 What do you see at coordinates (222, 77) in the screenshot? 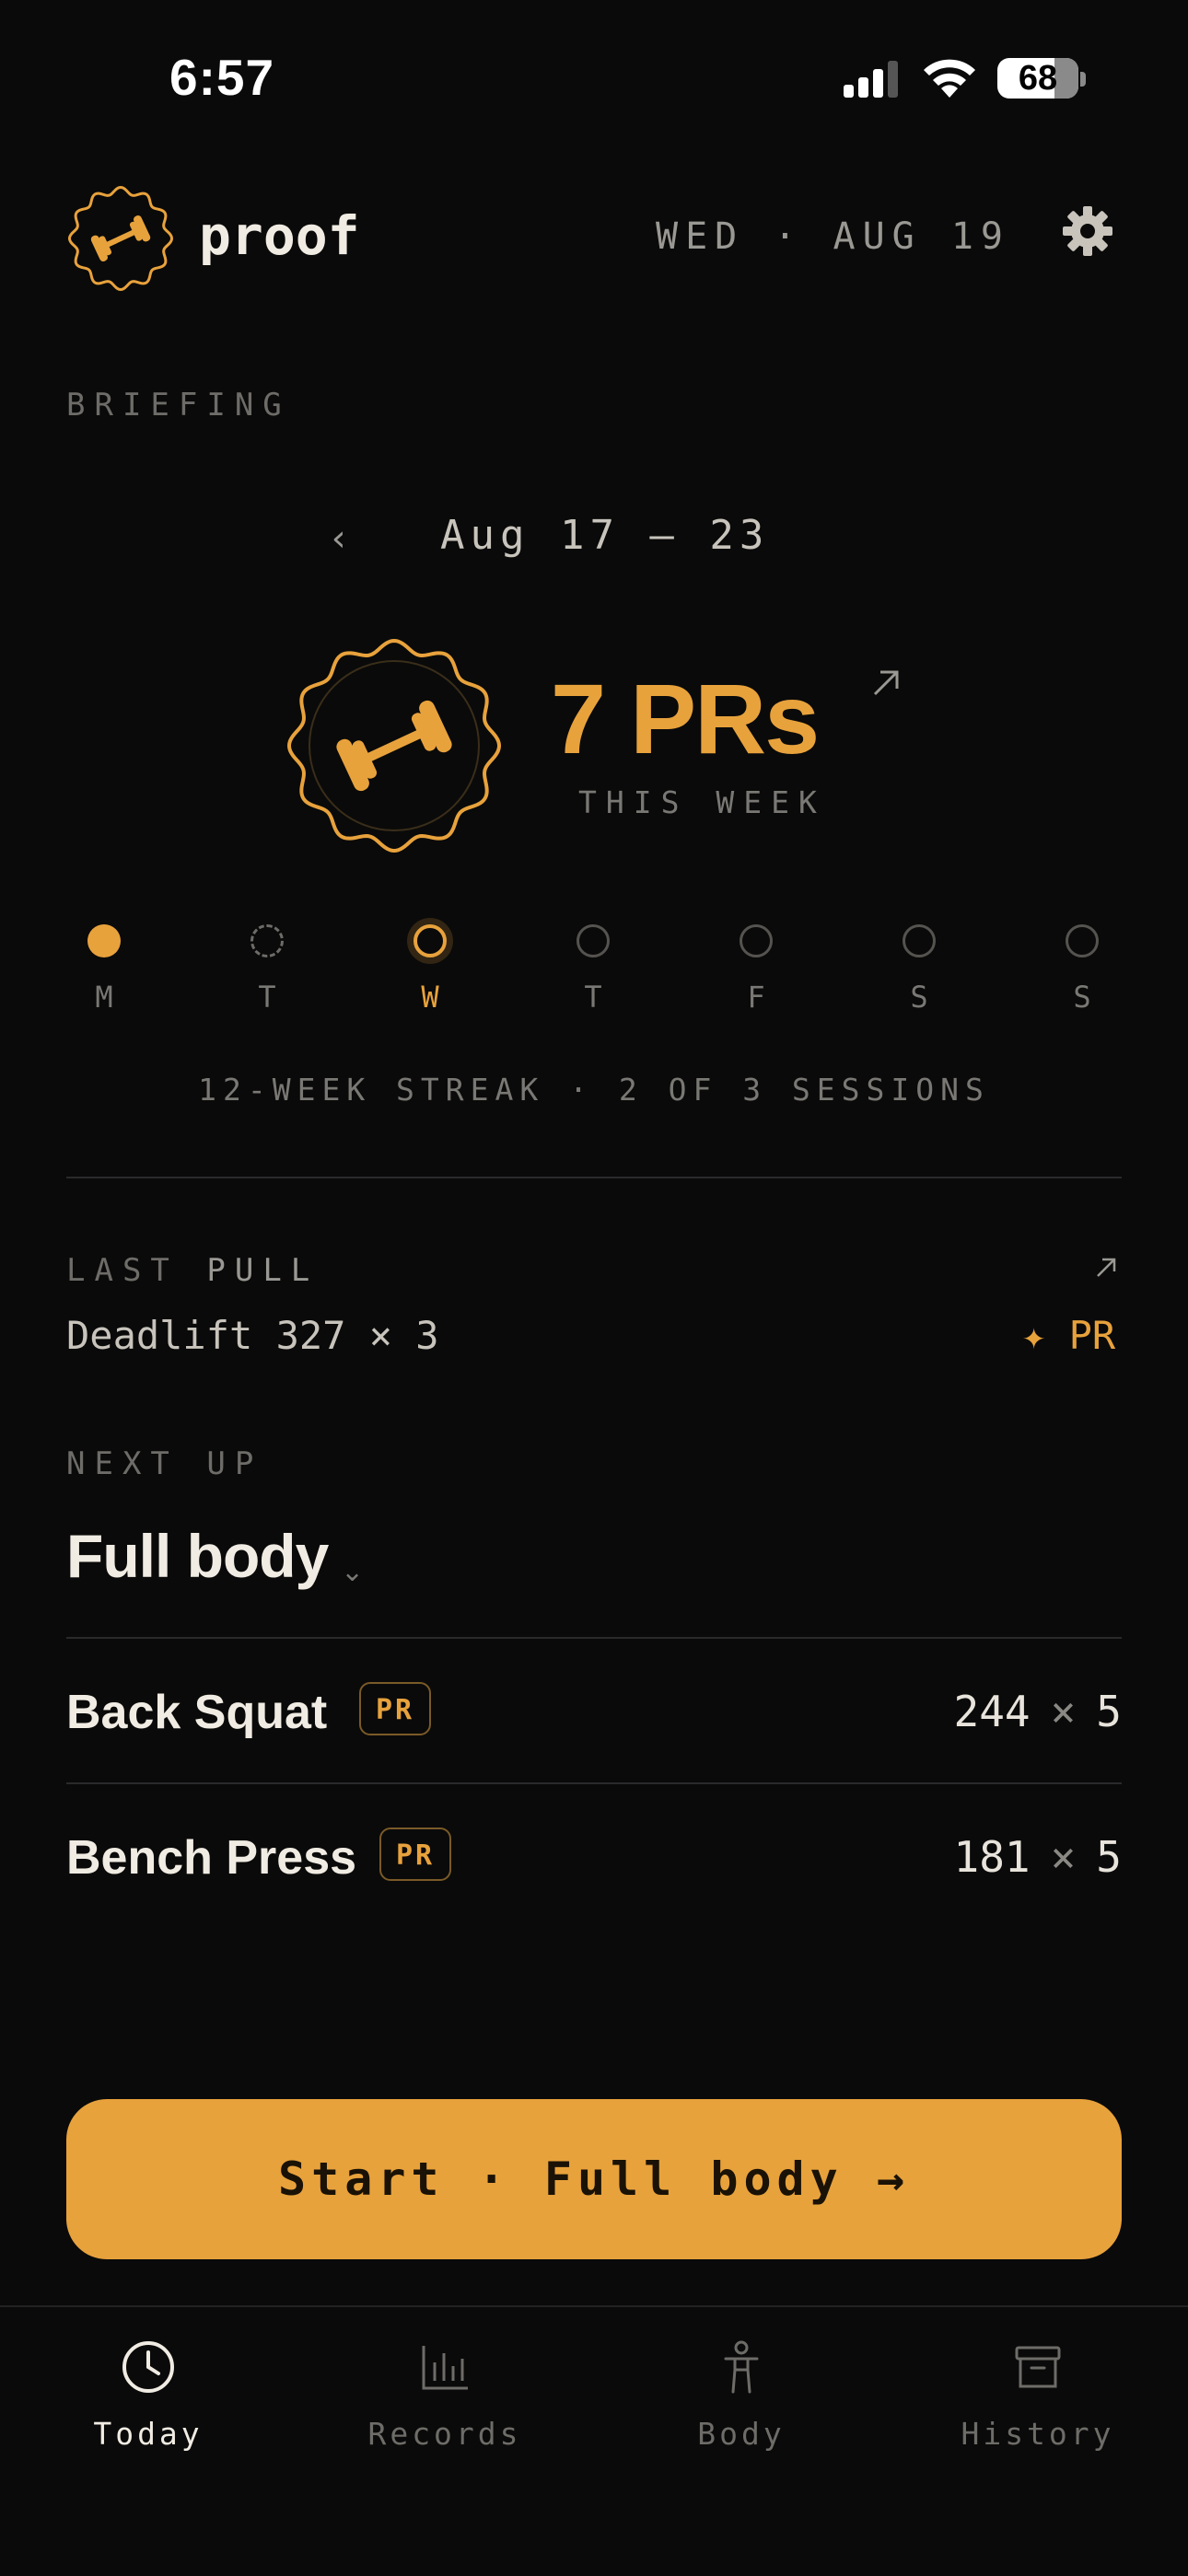
I see `status-time: 6:57` at bounding box center [222, 77].